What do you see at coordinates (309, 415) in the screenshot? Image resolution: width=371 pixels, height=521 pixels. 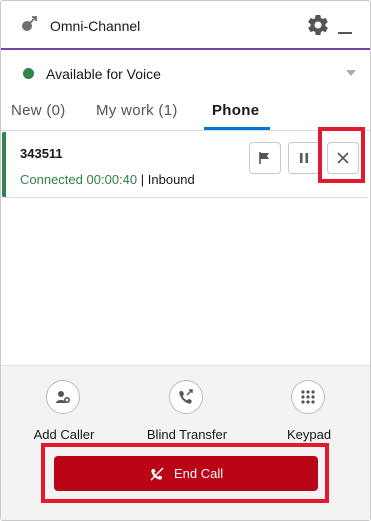 I see `keypad-action: Keypad` at bounding box center [309, 415].